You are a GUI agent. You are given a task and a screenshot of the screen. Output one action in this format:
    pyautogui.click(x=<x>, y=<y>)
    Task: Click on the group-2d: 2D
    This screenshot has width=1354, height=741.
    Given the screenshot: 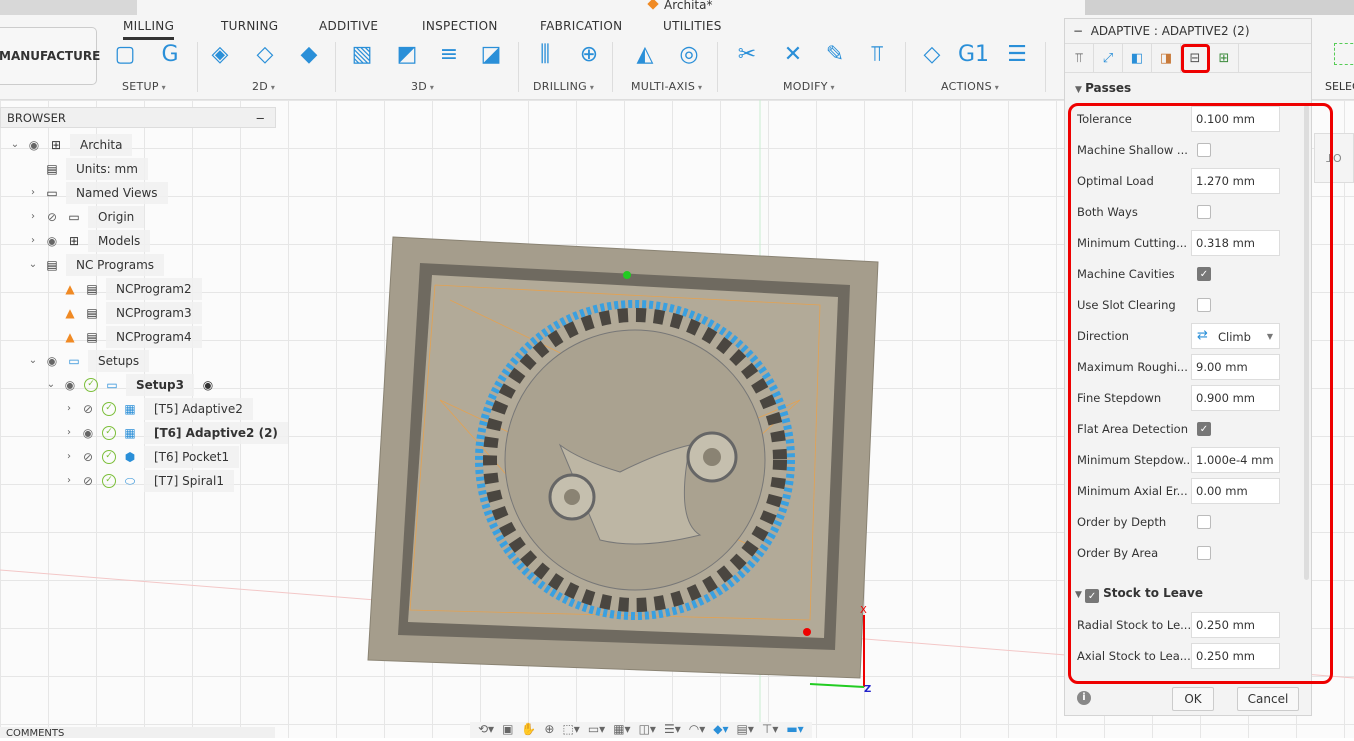 What is the action you would take?
    pyautogui.click(x=263, y=86)
    